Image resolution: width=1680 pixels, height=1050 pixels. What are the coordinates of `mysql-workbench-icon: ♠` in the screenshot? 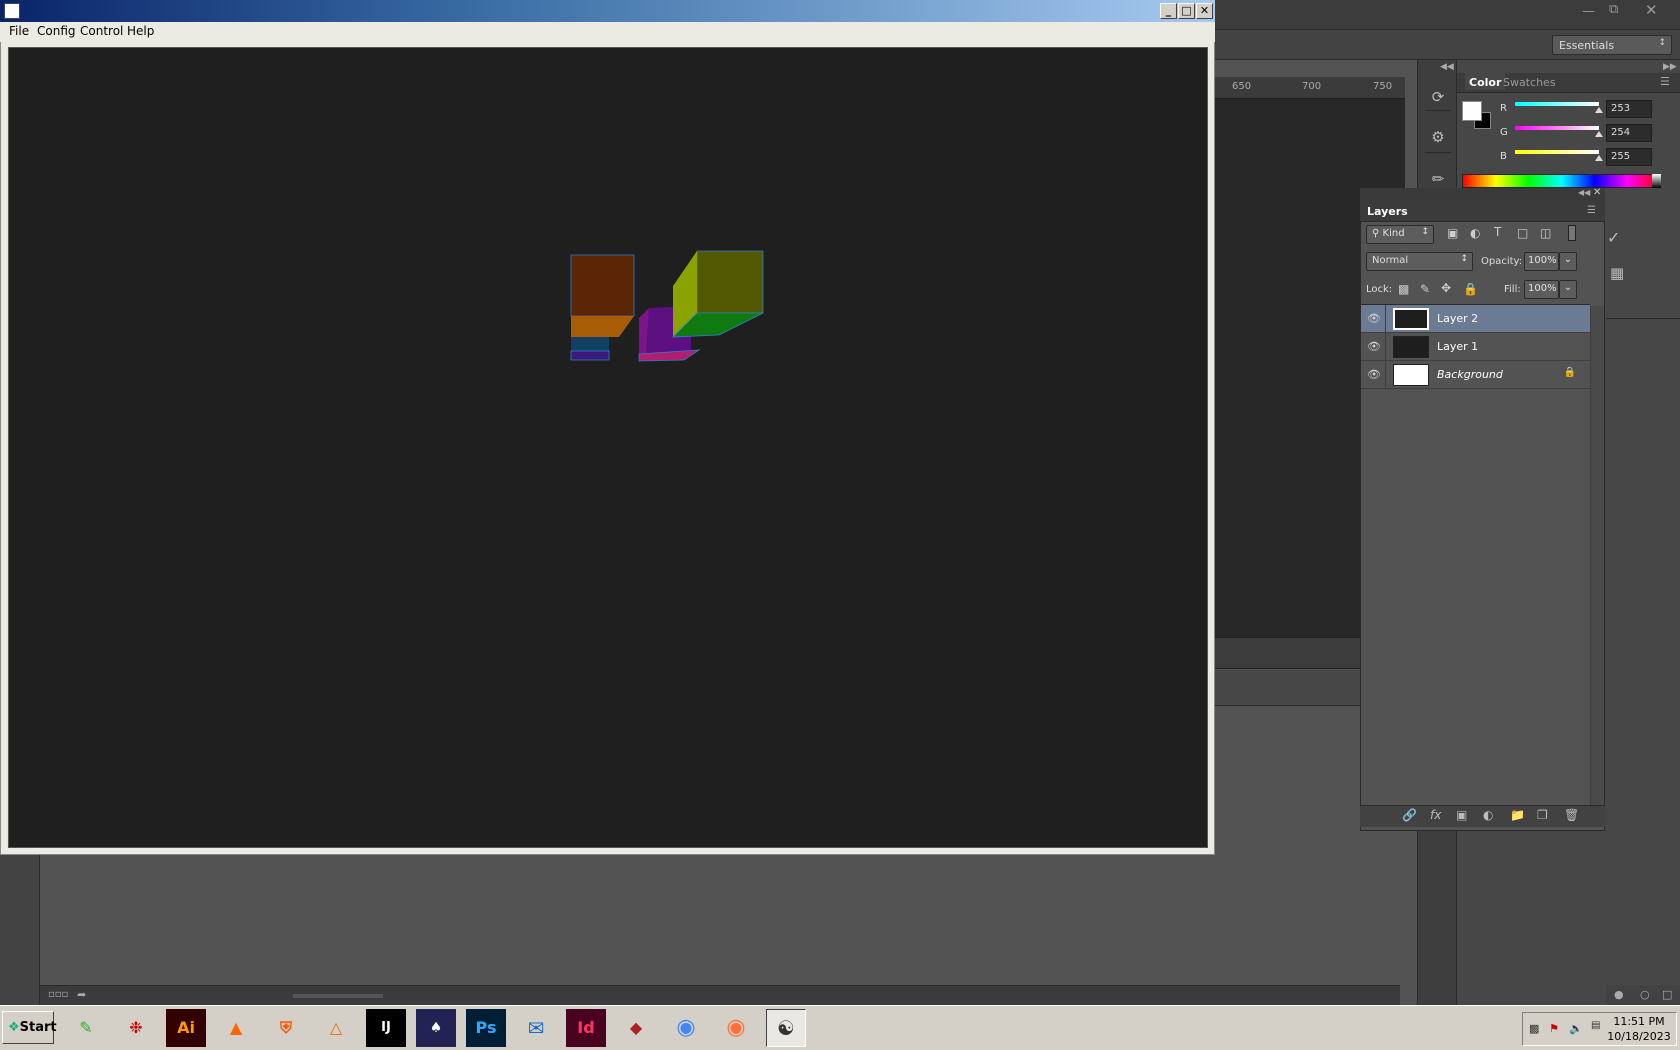 It's located at (436, 1028).